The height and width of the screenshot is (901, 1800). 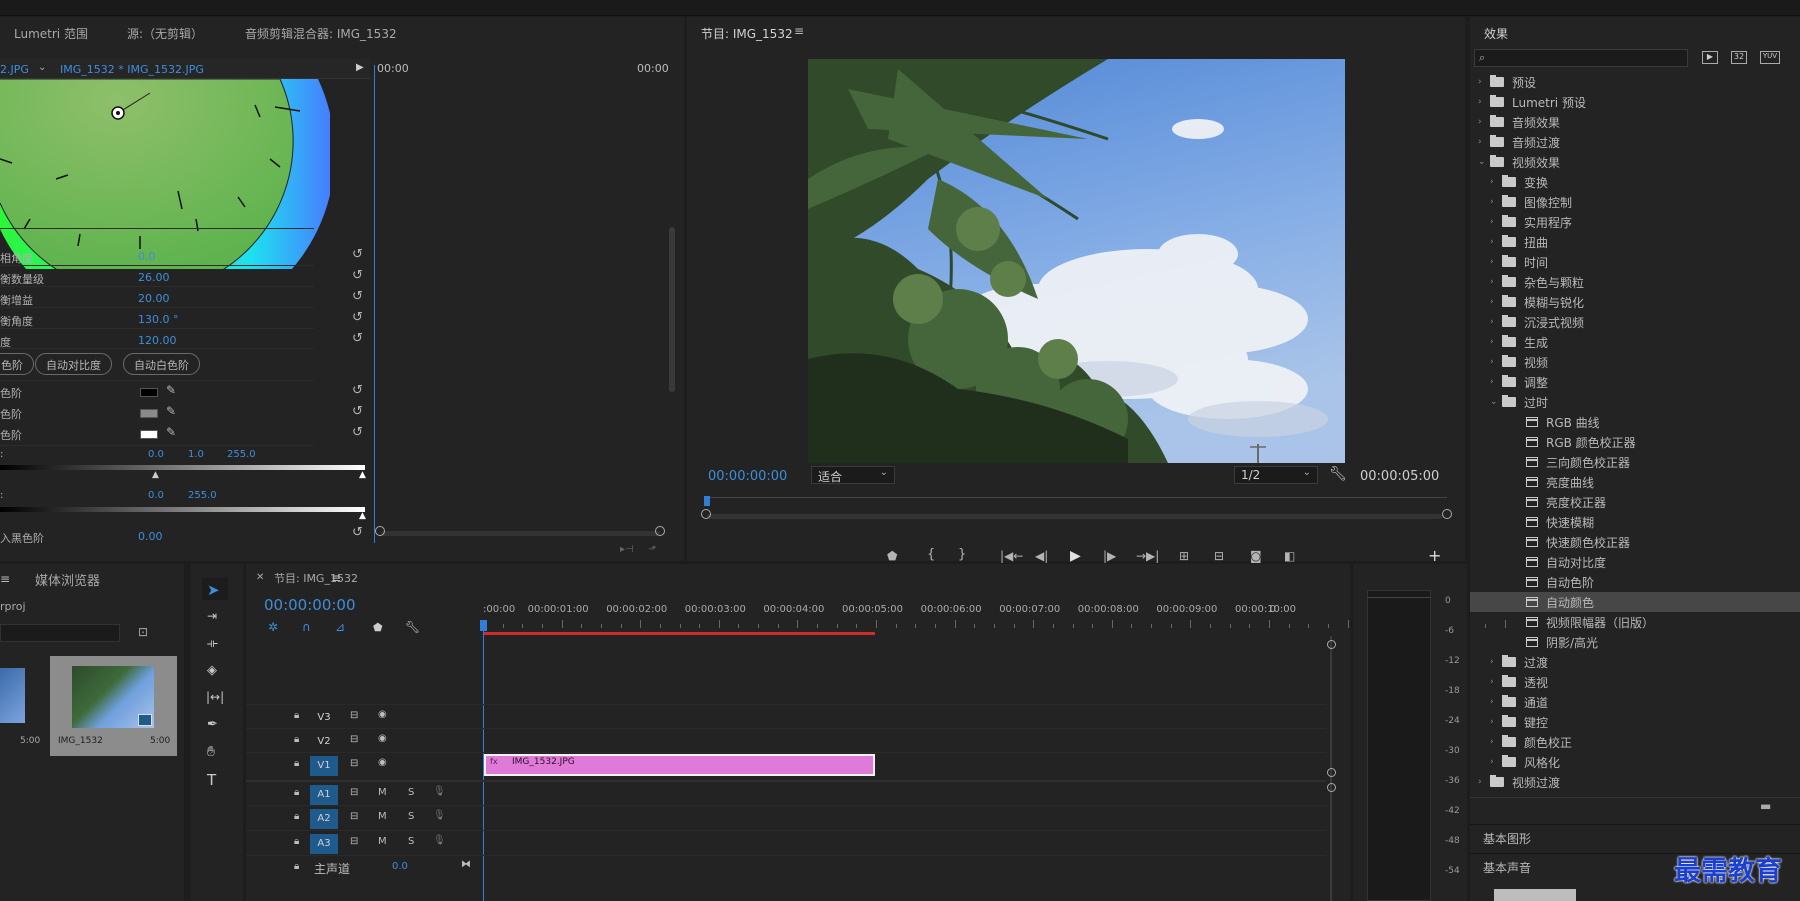 I want to click on 32bit-effects-icon: 32, so click(x=1739, y=57).